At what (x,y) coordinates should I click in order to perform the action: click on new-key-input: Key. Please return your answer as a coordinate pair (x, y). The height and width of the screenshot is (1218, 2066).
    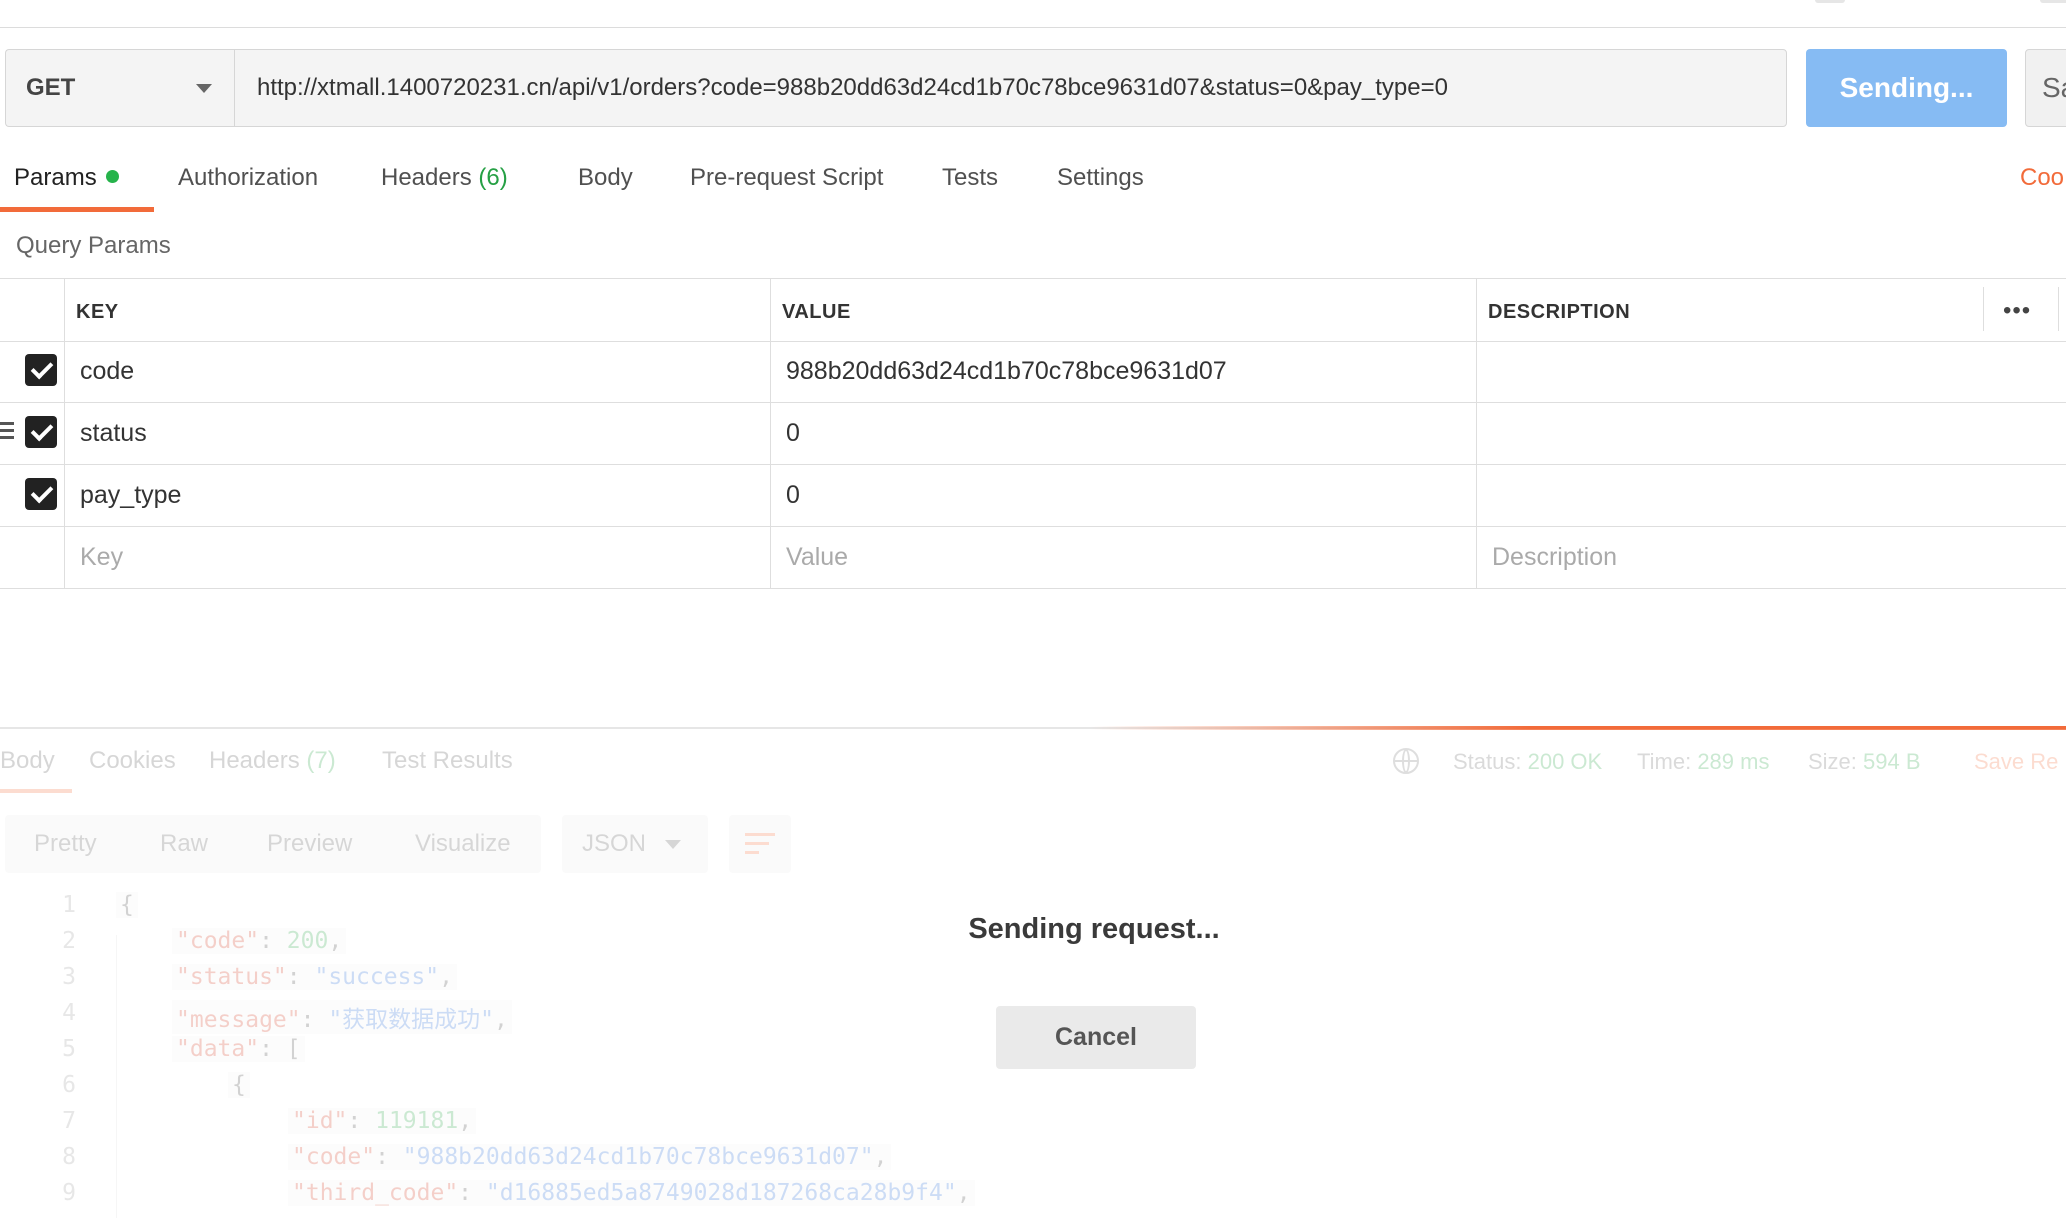
    Looking at the image, I should click on (101, 557).